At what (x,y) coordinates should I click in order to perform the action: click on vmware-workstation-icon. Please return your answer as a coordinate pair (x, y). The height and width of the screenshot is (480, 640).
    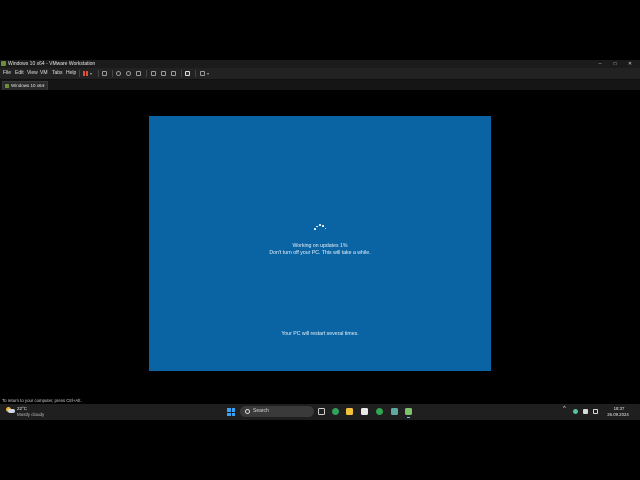
    Looking at the image, I should click on (408, 413).